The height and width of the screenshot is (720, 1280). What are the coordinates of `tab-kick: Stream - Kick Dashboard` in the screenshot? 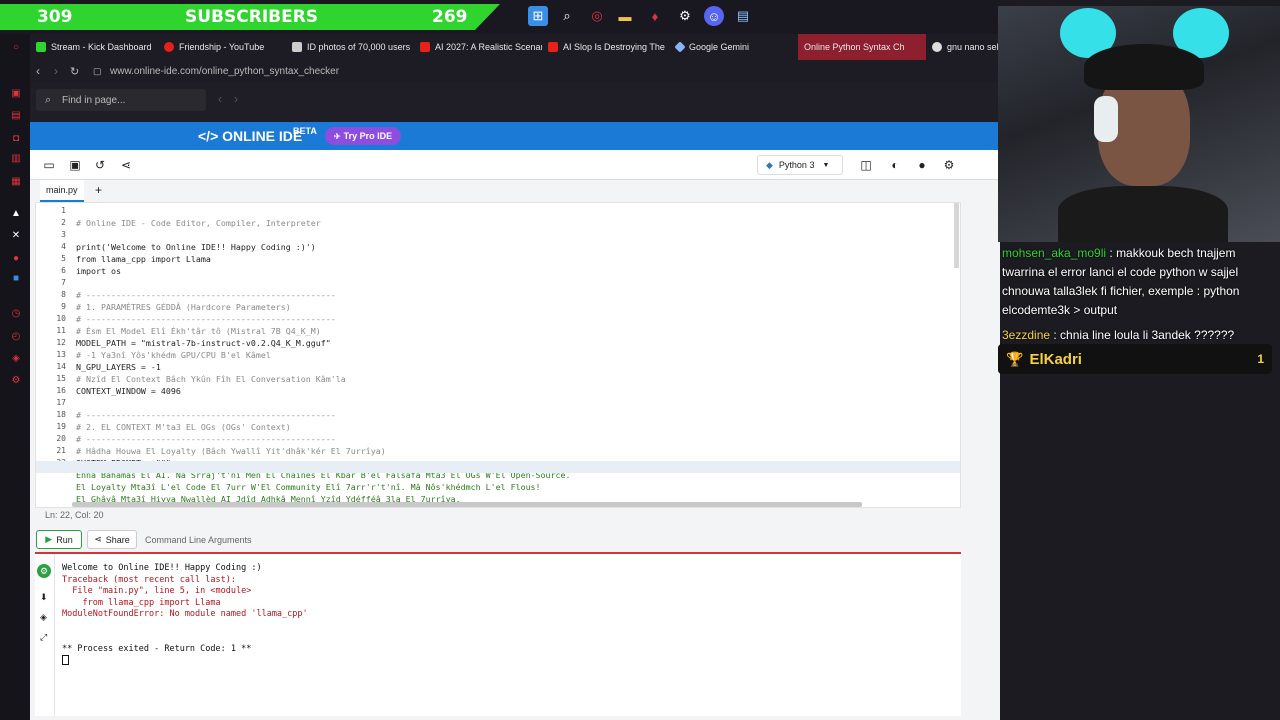 It's located at (94, 47).